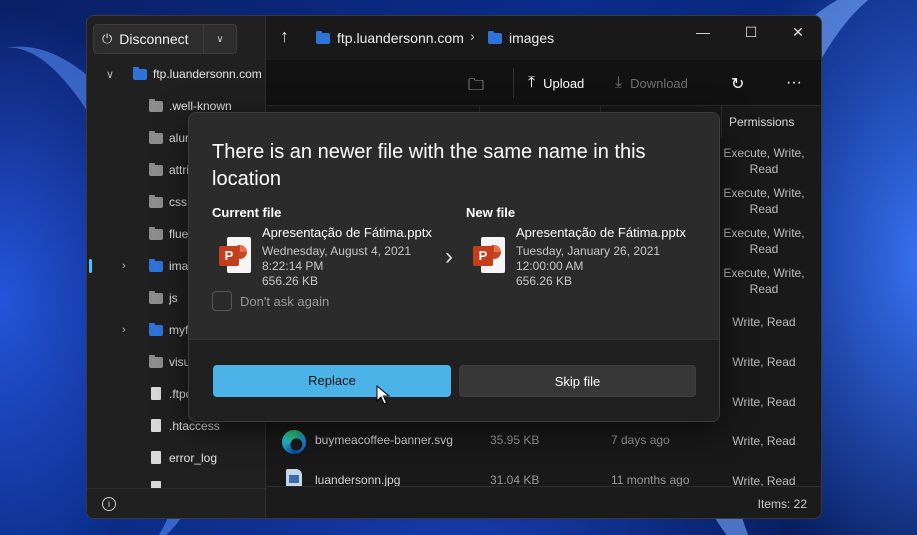 The width and height of the screenshot is (917, 535). Describe the element at coordinates (588, 251) in the screenshot. I see `new-file-date: Tuesday, January 26, 2021` at that location.